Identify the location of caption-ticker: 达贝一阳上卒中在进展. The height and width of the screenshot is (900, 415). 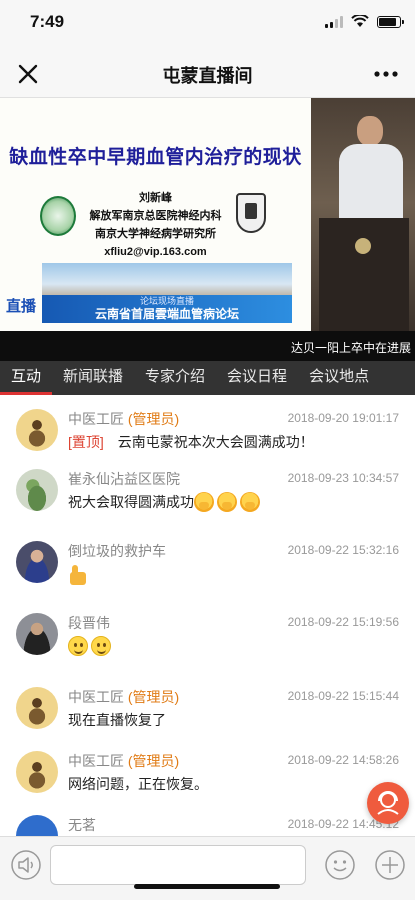
(207, 346).